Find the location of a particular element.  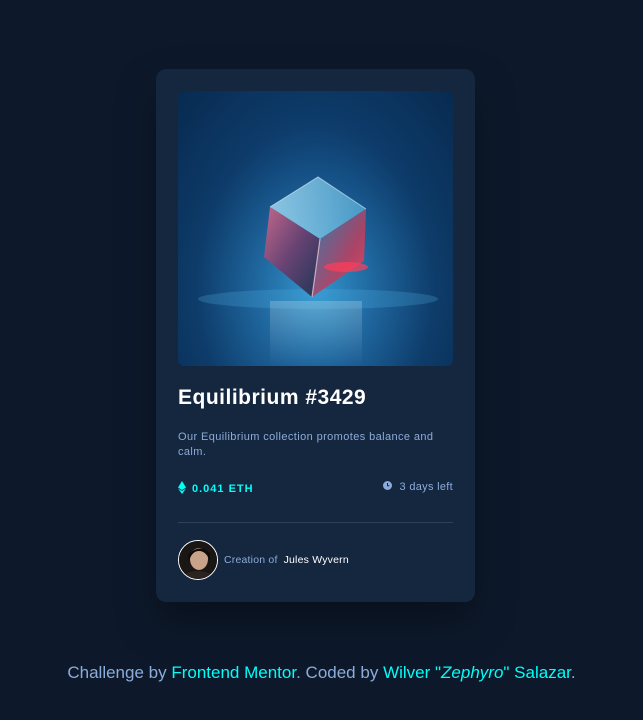

creator-prefix: Creation of is located at coordinates (251, 560).